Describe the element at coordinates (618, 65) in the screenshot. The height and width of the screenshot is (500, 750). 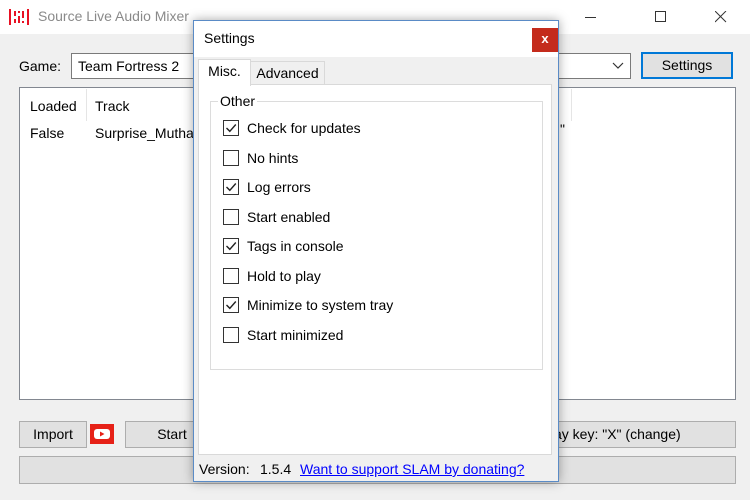
I see `chevron-down-icon` at that location.